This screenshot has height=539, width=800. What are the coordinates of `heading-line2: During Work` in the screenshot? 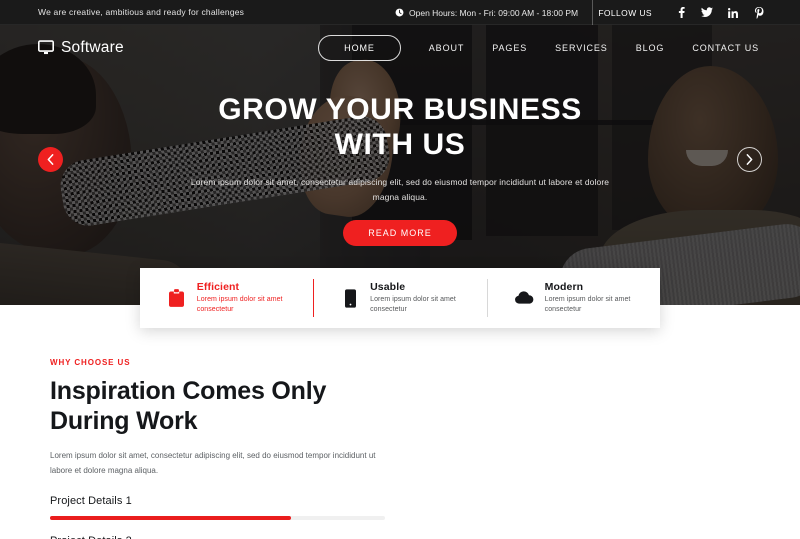 It's located at (124, 421).